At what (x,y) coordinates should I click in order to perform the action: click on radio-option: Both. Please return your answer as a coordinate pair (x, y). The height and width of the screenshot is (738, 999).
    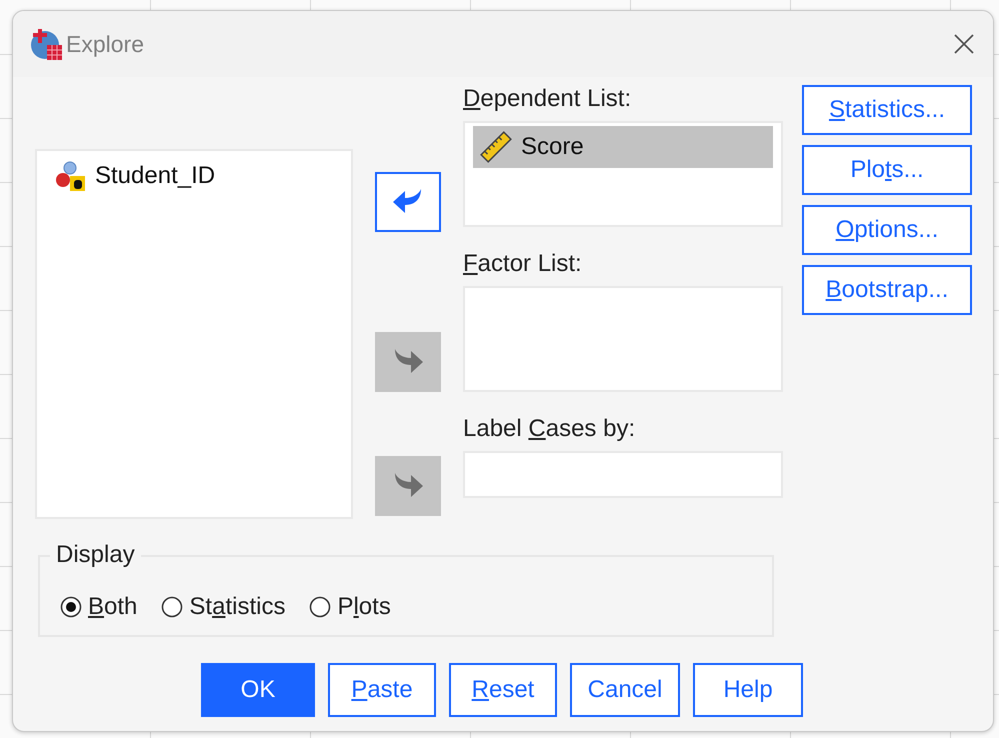
    Looking at the image, I should click on (99, 607).